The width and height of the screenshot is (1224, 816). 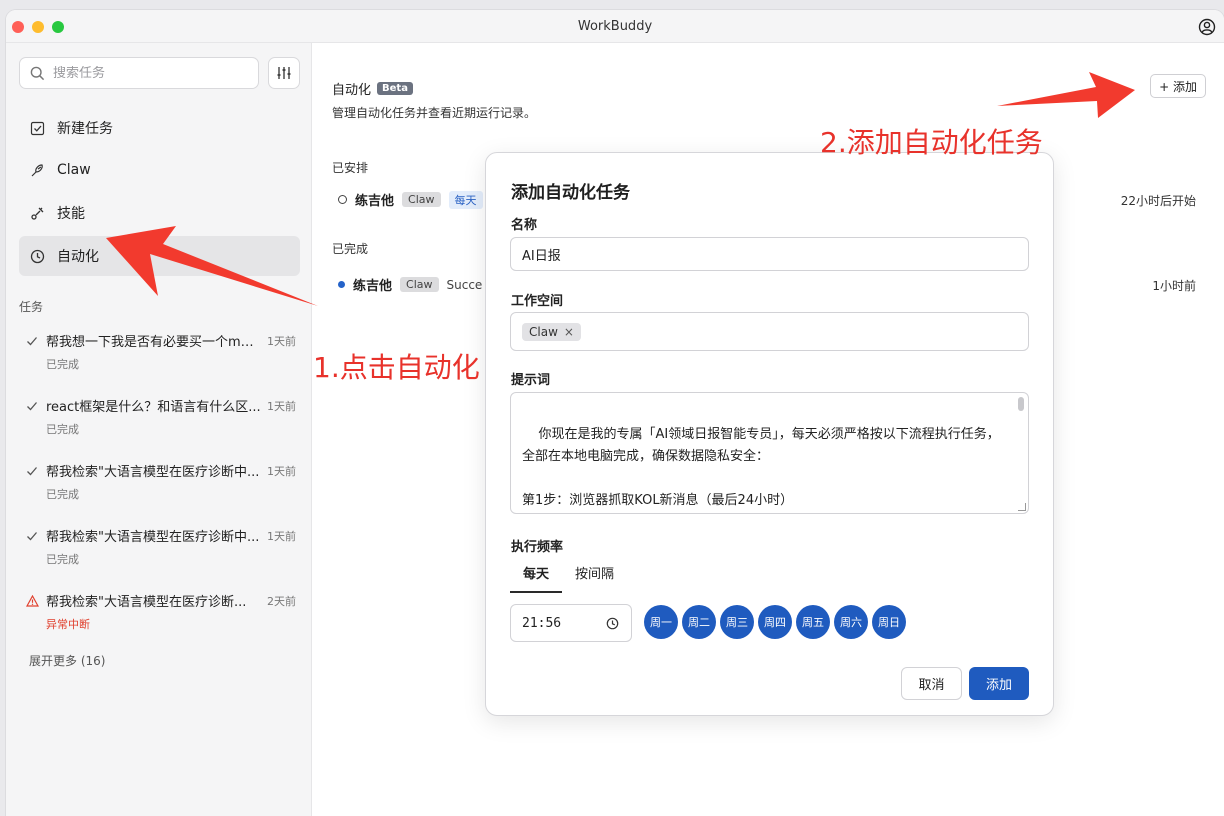 I want to click on arrow-to-add-button-icon, so click(x=1066, y=95).